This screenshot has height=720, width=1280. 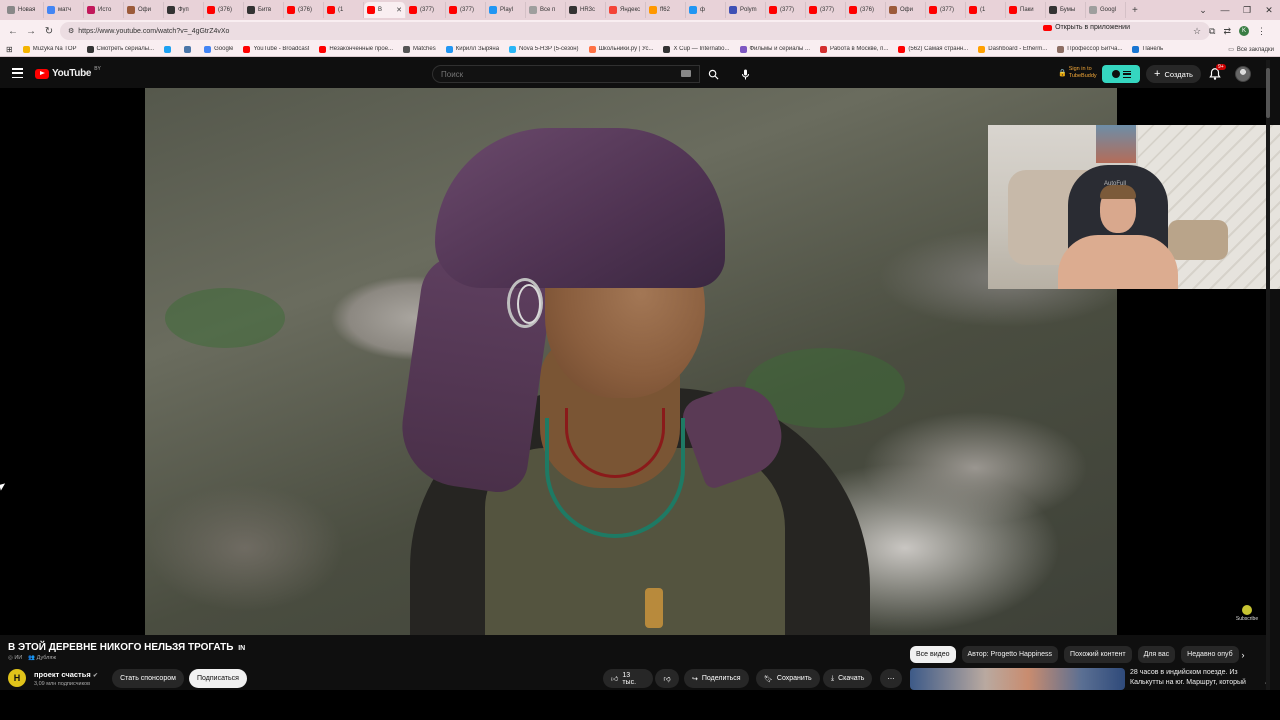 What do you see at coordinates (1197, 31) in the screenshot?
I see `bookmark-star-icon: ☆` at bounding box center [1197, 31].